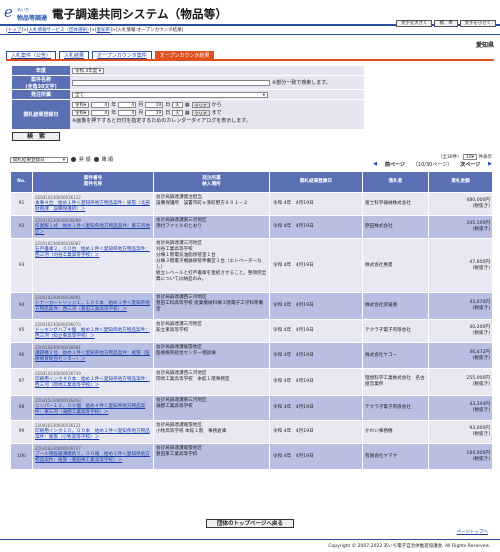  What do you see at coordinates (92, 434) in the screenshot?
I see `case-name-link: 印刷用インク１０，００本 始め２件＜愛知県地方物品案件：尾張（小牧高等学校）＞` at bounding box center [92, 434].